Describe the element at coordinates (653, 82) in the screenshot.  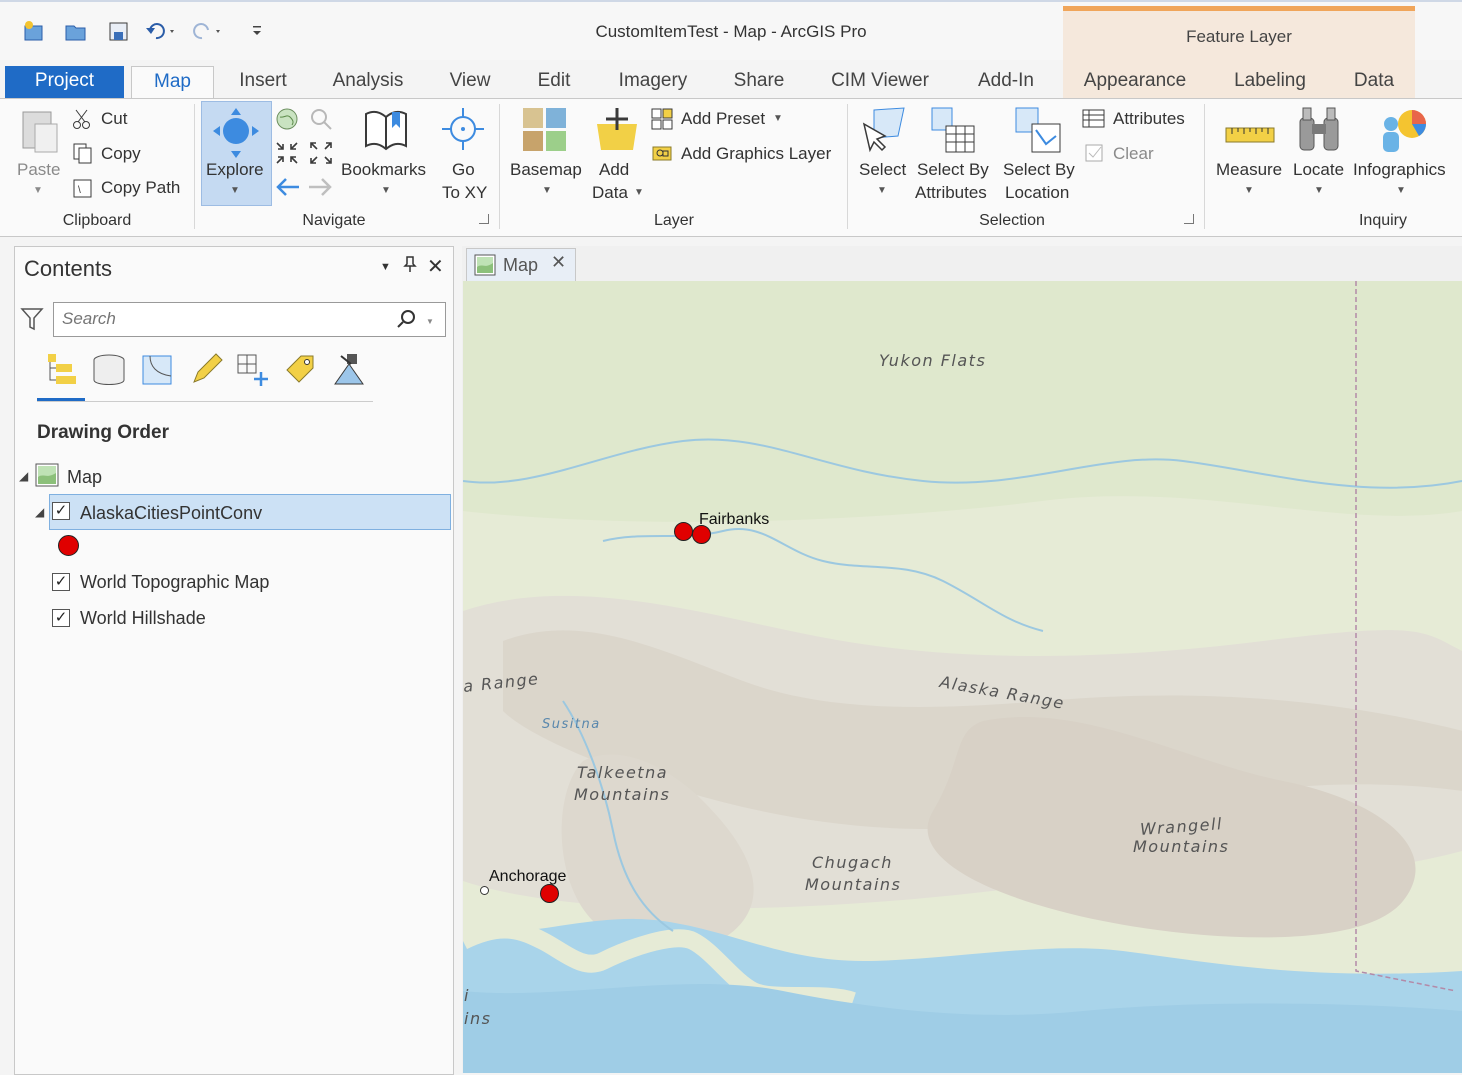
I see `tab-imagery: Imagery` at that location.